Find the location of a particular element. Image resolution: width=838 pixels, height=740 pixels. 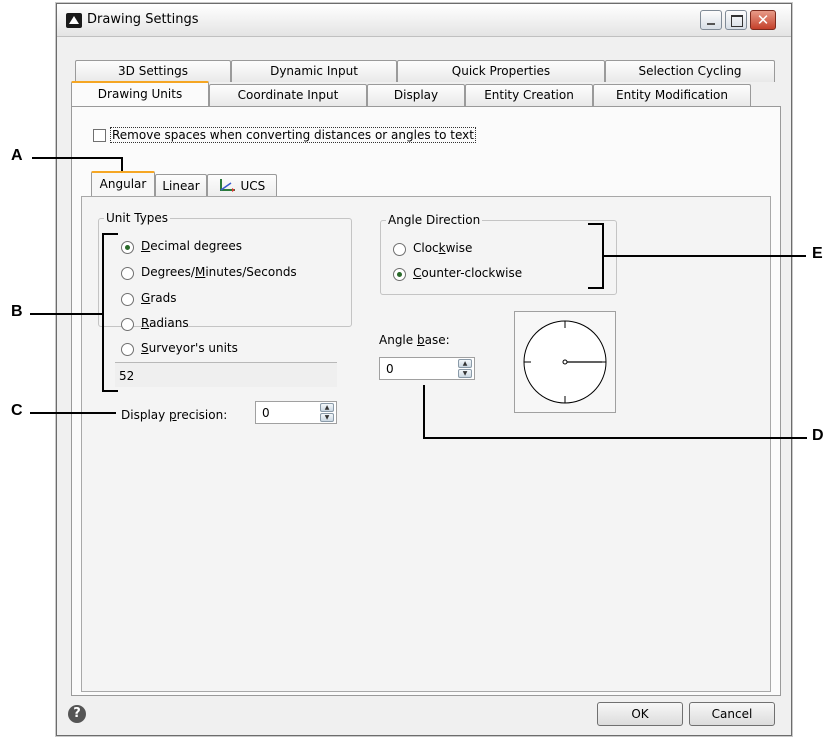

display-precision-spinner: 0 ▲ ▼ is located at coordinates (296, 412).